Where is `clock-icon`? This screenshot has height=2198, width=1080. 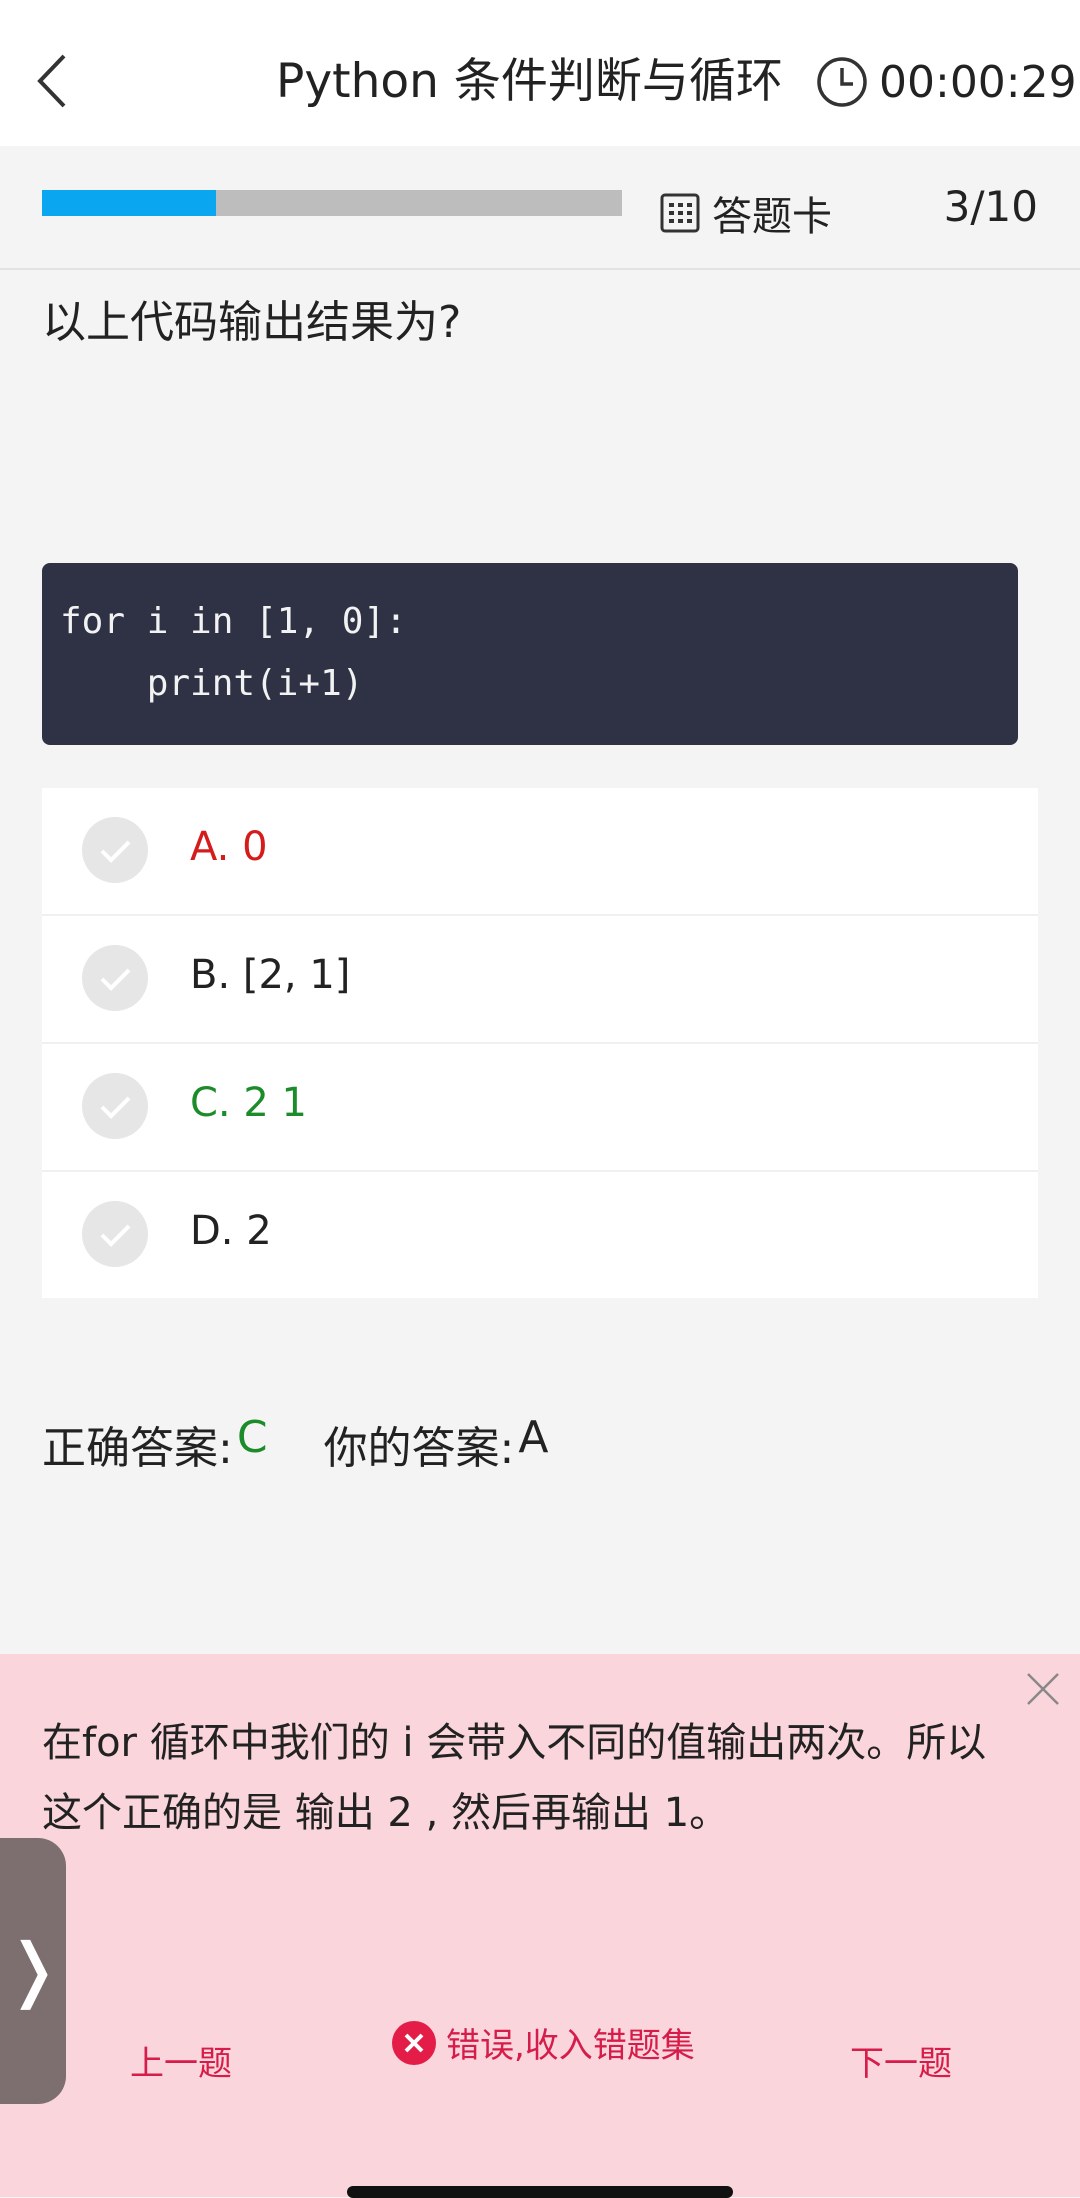 clock-icon is located at coordinates (842, 82).